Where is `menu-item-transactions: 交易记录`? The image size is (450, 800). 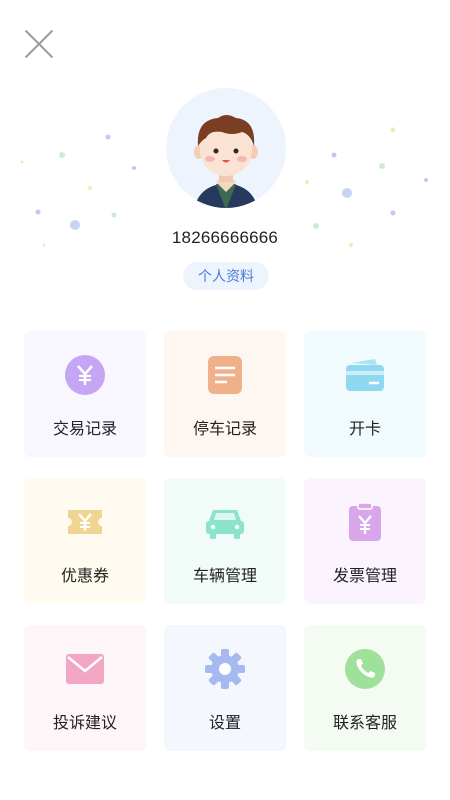
menu-item-transactions: 交易记录 is located at coordinates (85, 394).